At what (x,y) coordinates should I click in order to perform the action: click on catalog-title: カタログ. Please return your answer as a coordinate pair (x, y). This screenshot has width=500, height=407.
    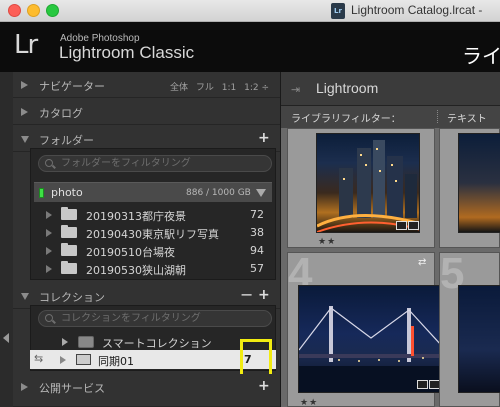
    Looking at the image, I should click on (61, 113).